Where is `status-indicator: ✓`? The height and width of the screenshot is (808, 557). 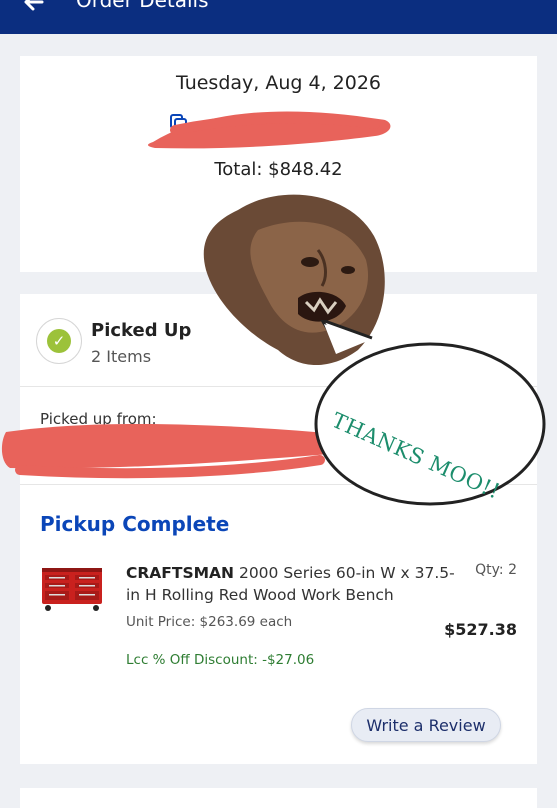
status-indicator: ✓ is located at coordinates (59, 341).